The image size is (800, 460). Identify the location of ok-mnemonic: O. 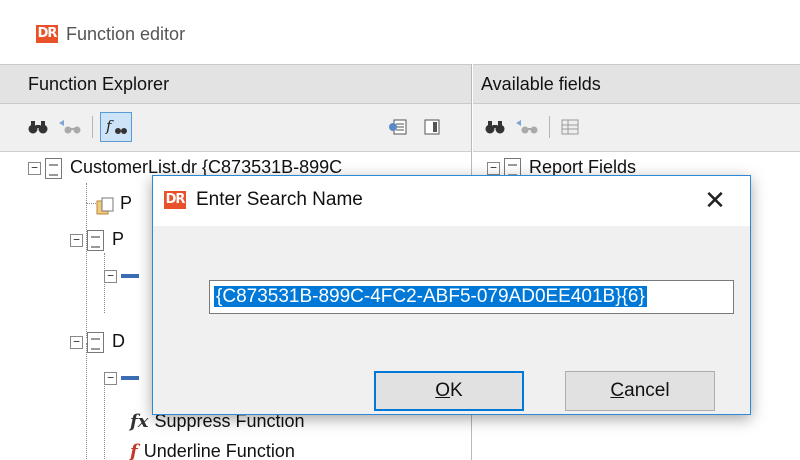
(443, 390).